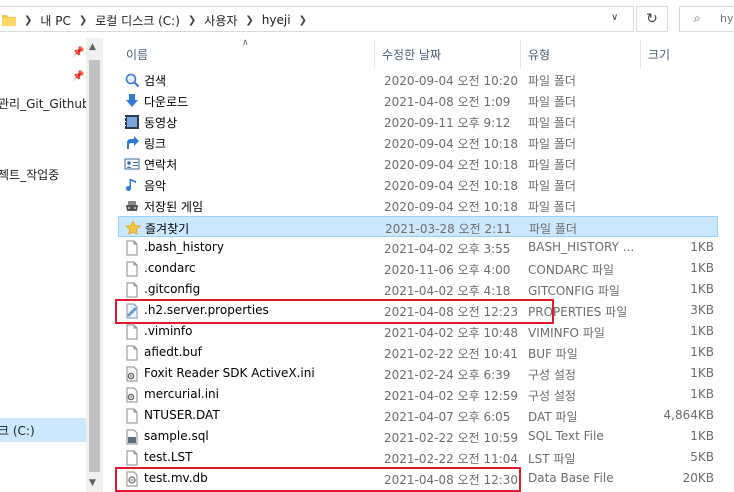  I want to click on nav-scroll-thumb, so click(94, 266).